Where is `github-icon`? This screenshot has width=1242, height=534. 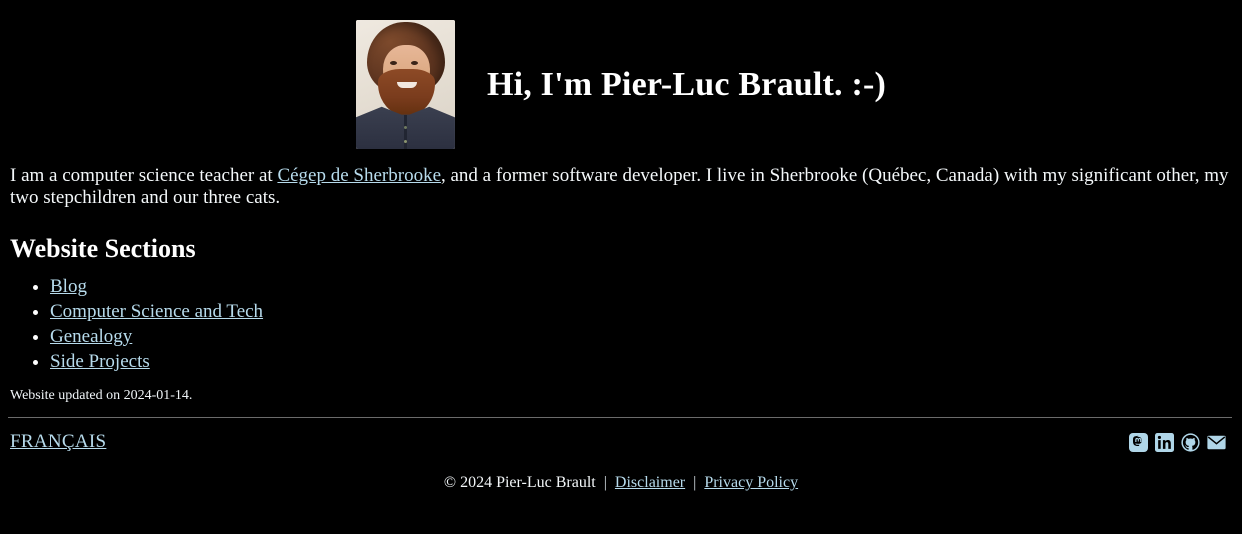 github-icon is located at coordinates (1190, 442).